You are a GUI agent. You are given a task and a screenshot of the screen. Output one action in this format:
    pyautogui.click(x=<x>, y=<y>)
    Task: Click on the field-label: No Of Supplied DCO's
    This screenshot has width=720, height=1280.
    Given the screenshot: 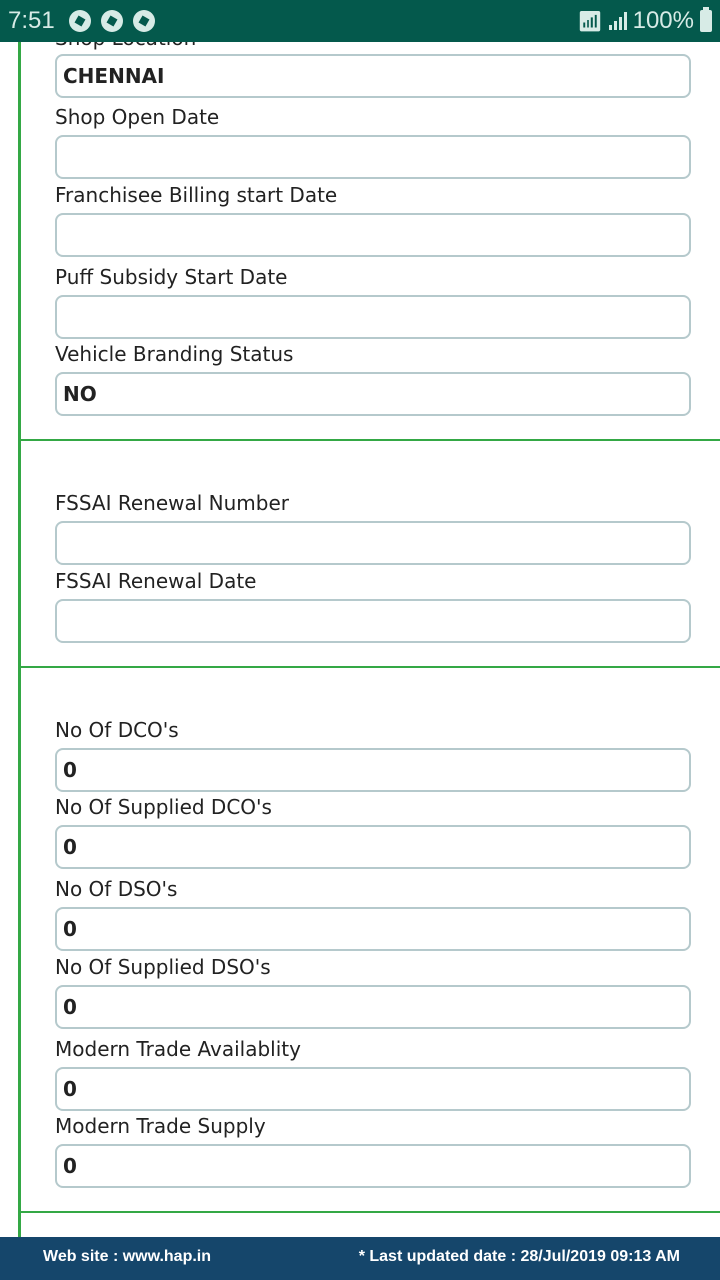 What is the action you would take?
    pyautogui.click(x=163, y=807)
    